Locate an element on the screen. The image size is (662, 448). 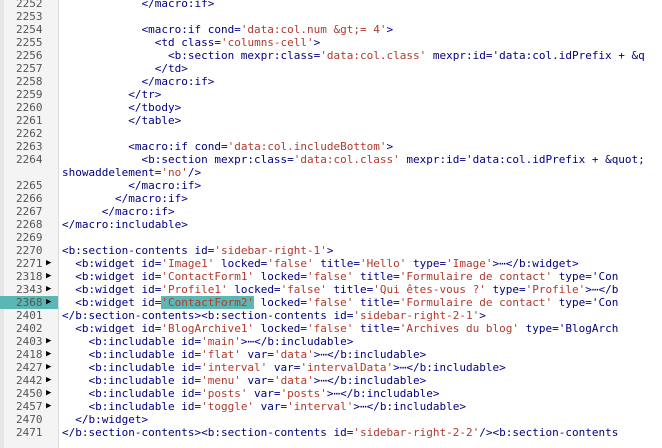
line-gutter-cell: 2471 is located at coordinates (29, 432).